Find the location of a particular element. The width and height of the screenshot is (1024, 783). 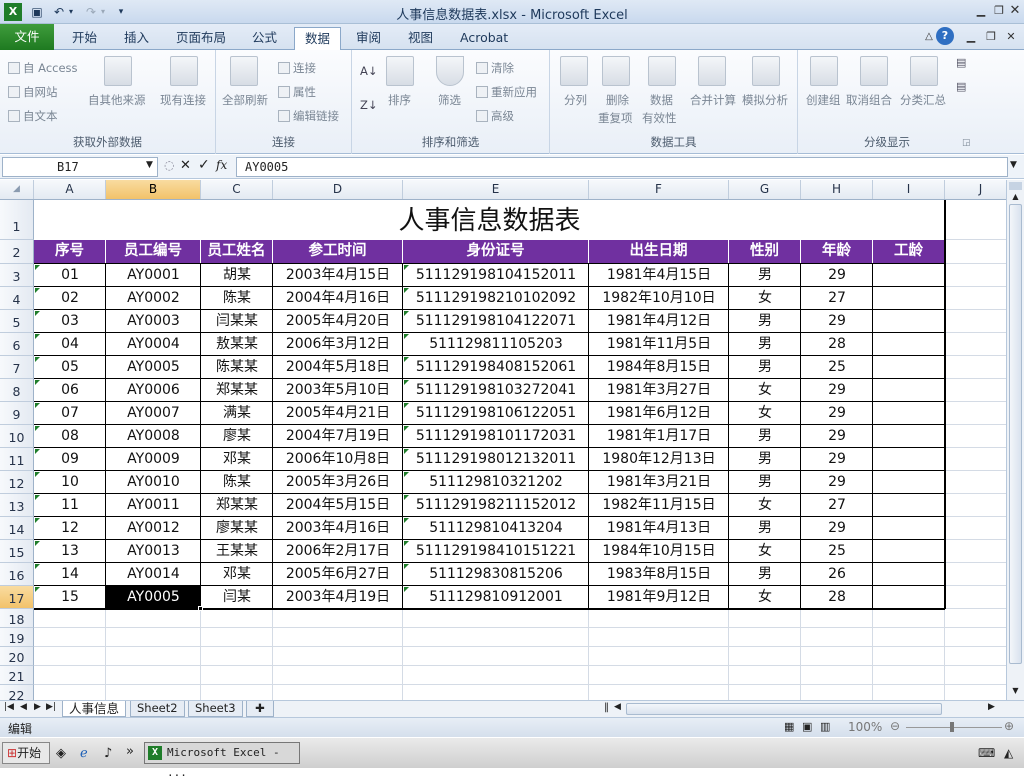

table-cell: 03 is located at coordinates (70, 321).